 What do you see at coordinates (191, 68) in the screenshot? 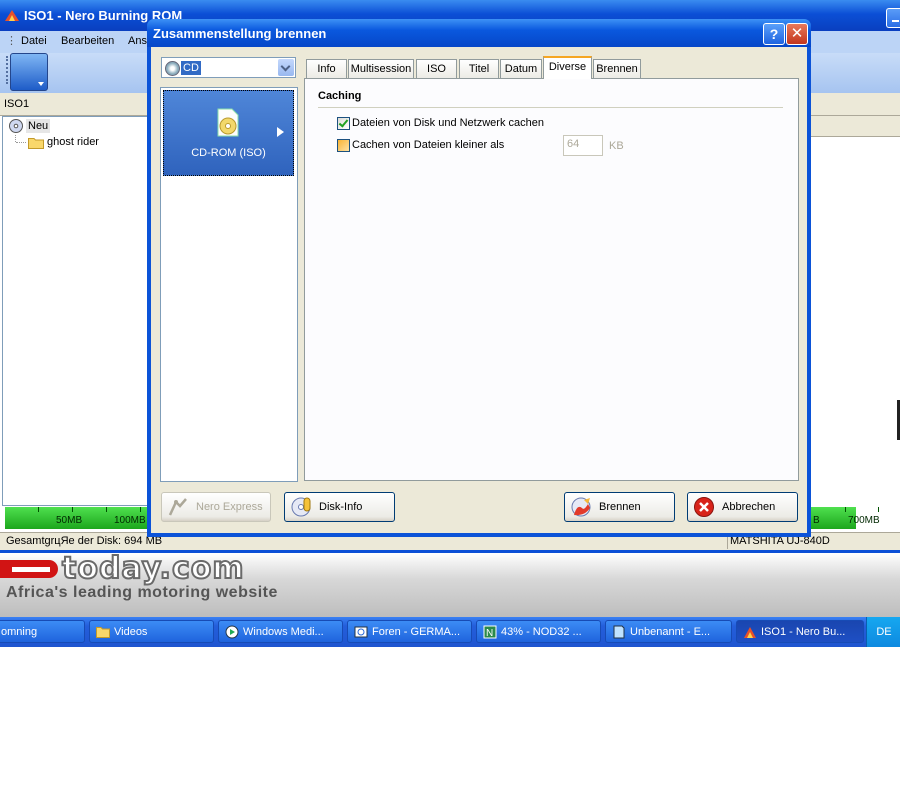
I see `disc-type-value: CD` at bounding box center [191, 68].